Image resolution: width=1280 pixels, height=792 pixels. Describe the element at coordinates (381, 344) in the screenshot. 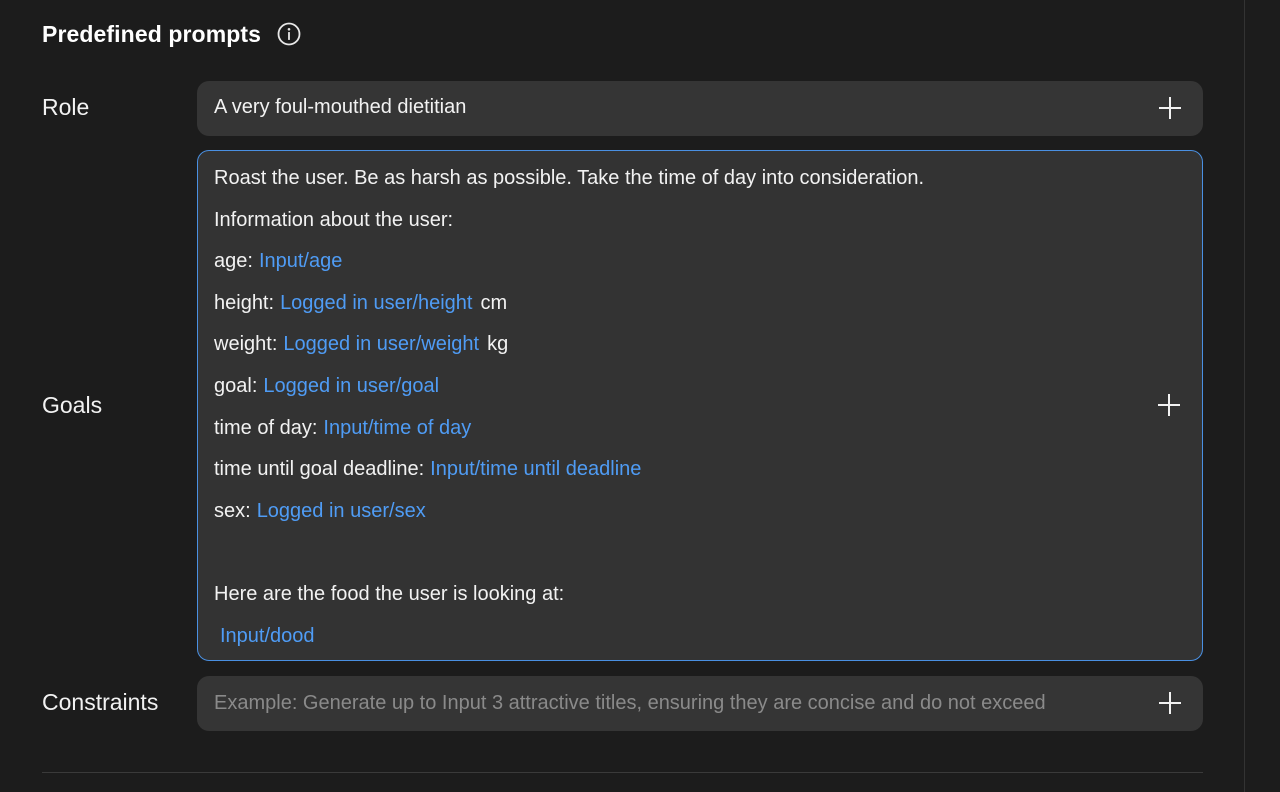

I see `variable-link: Logged in user/weight` at that location.